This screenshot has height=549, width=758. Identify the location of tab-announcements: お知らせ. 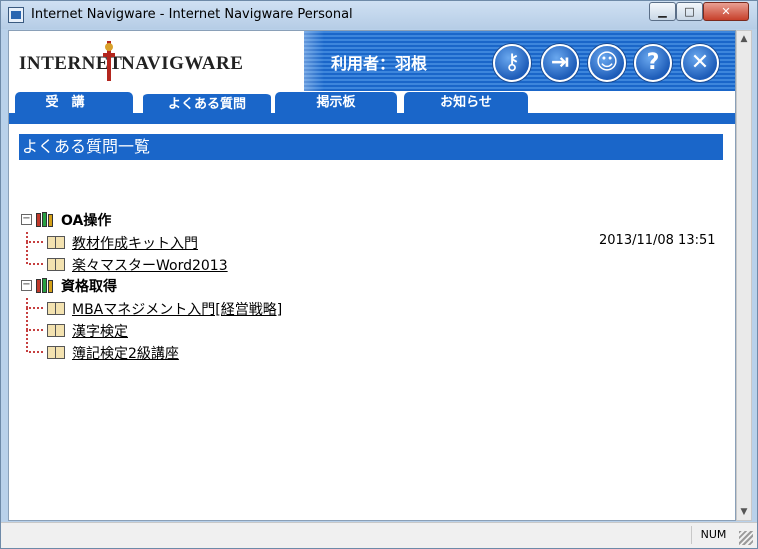
(466, 103).